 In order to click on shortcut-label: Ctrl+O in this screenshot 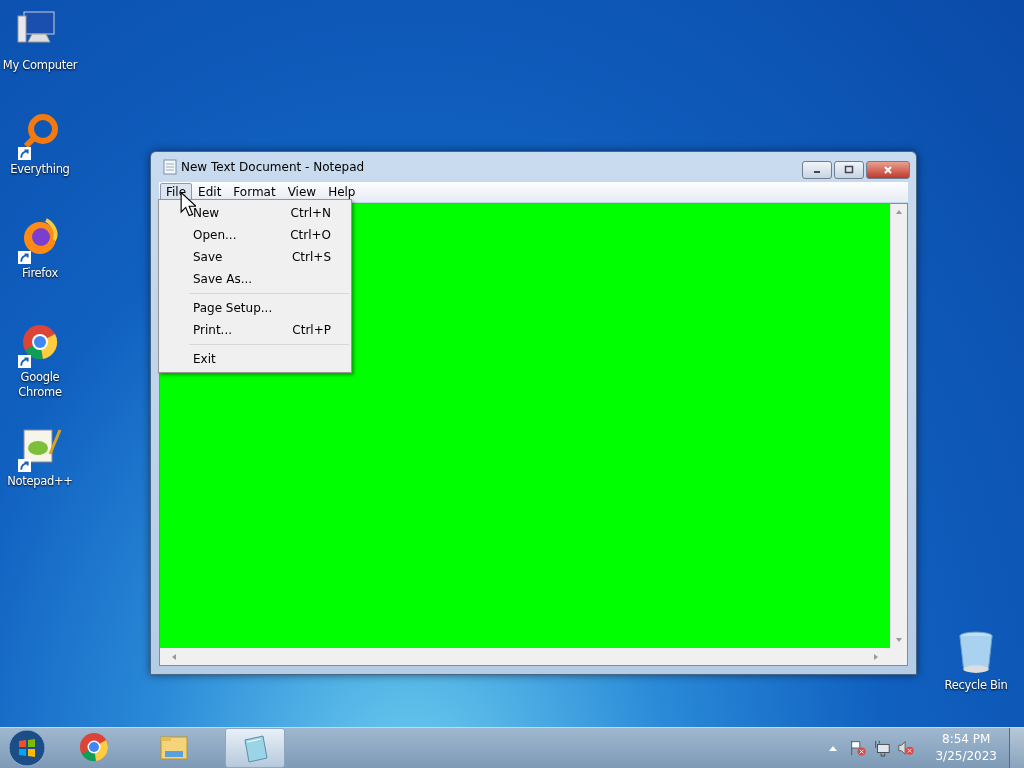, I will do `click(310, 235)`.